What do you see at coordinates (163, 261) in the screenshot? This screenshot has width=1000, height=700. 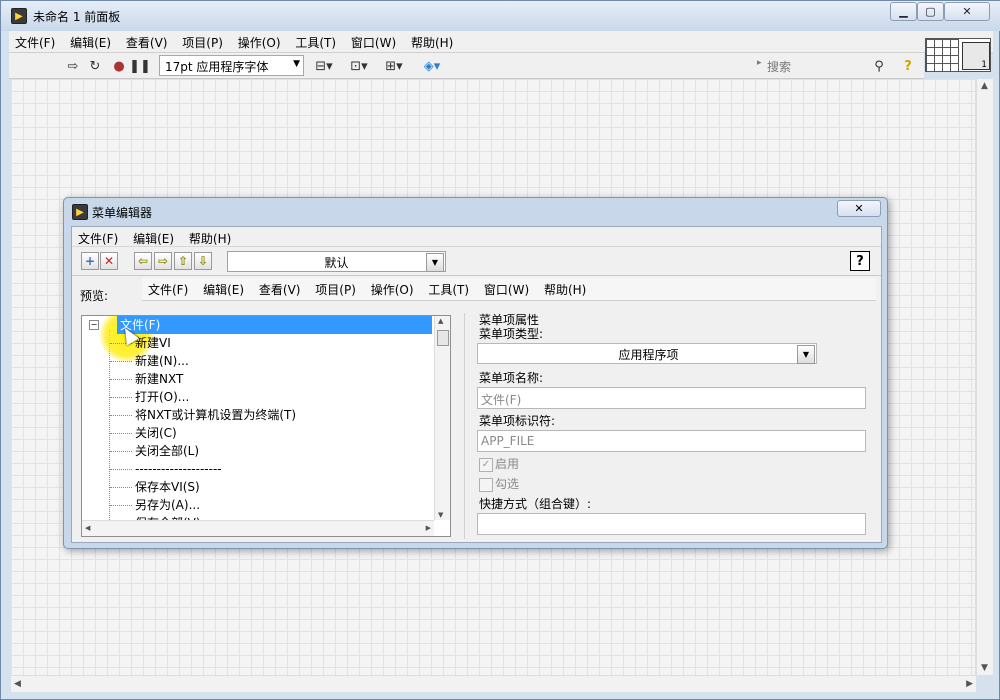 I see `move-right-icon: ⇨` at bounding box center [163, 261].